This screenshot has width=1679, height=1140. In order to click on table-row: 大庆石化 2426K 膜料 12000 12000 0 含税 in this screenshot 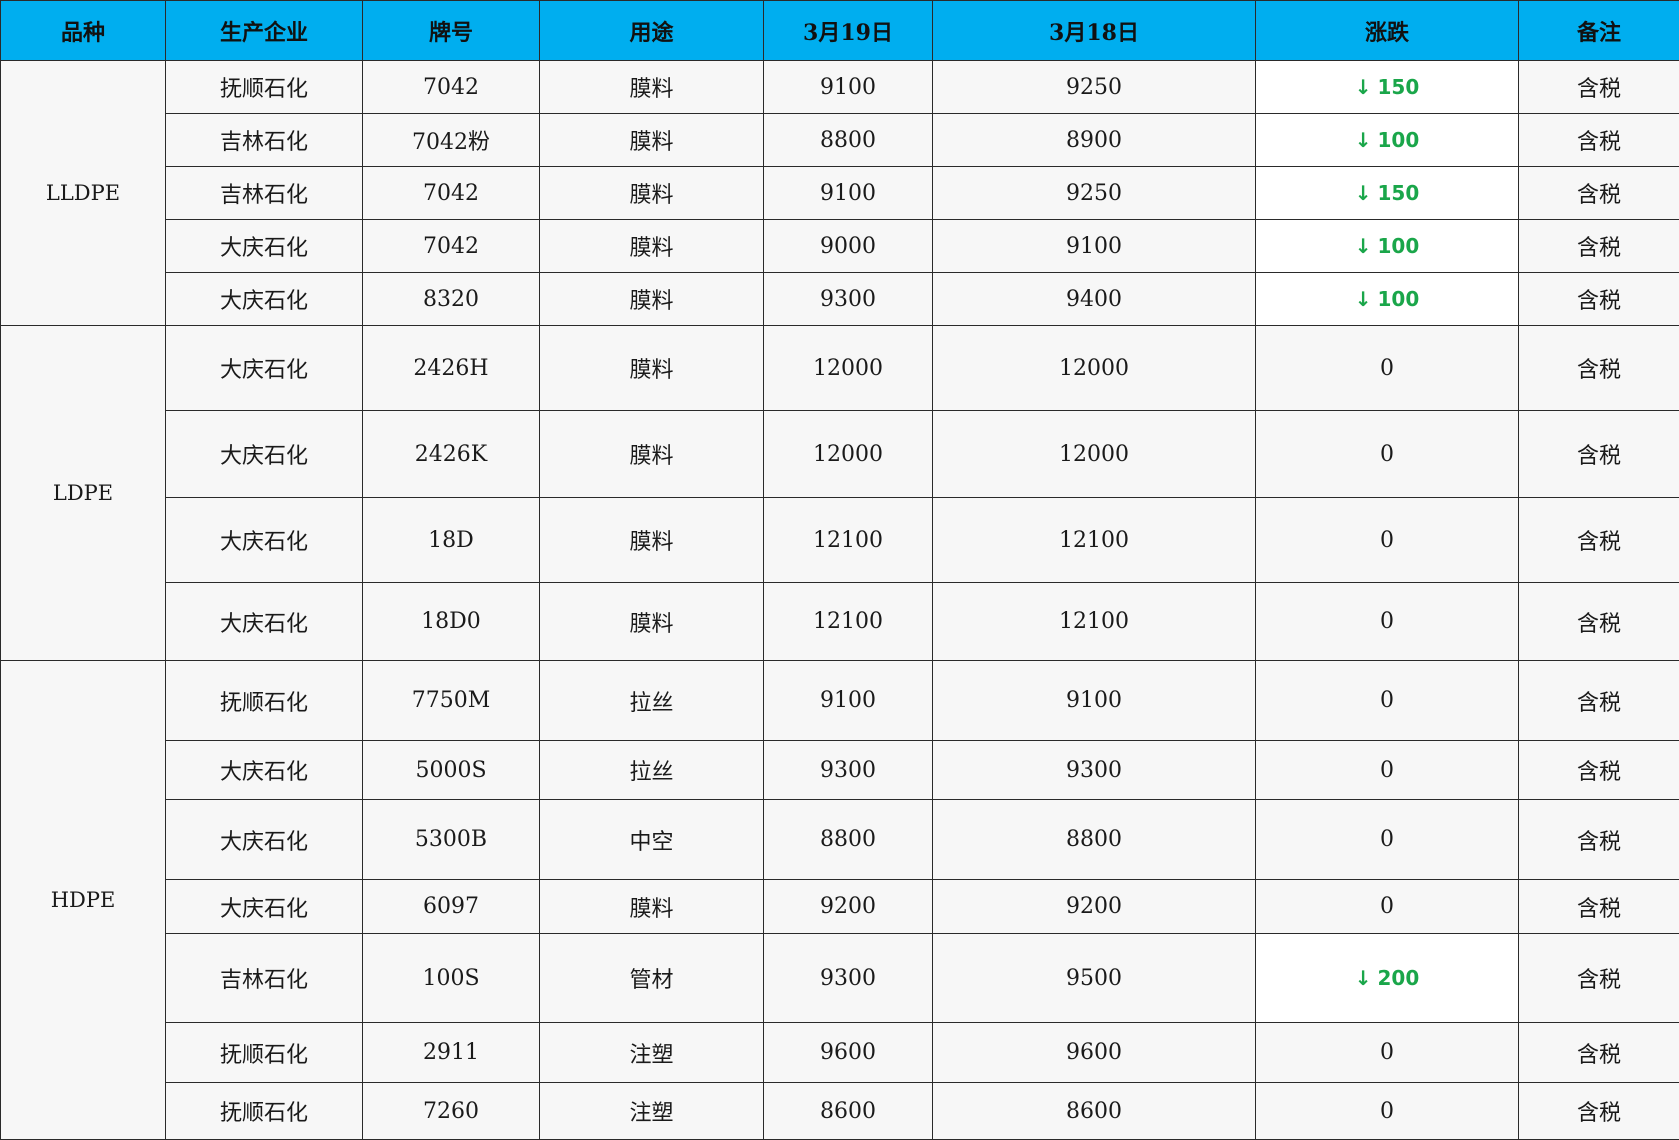, I will do `click(840, 454)`.